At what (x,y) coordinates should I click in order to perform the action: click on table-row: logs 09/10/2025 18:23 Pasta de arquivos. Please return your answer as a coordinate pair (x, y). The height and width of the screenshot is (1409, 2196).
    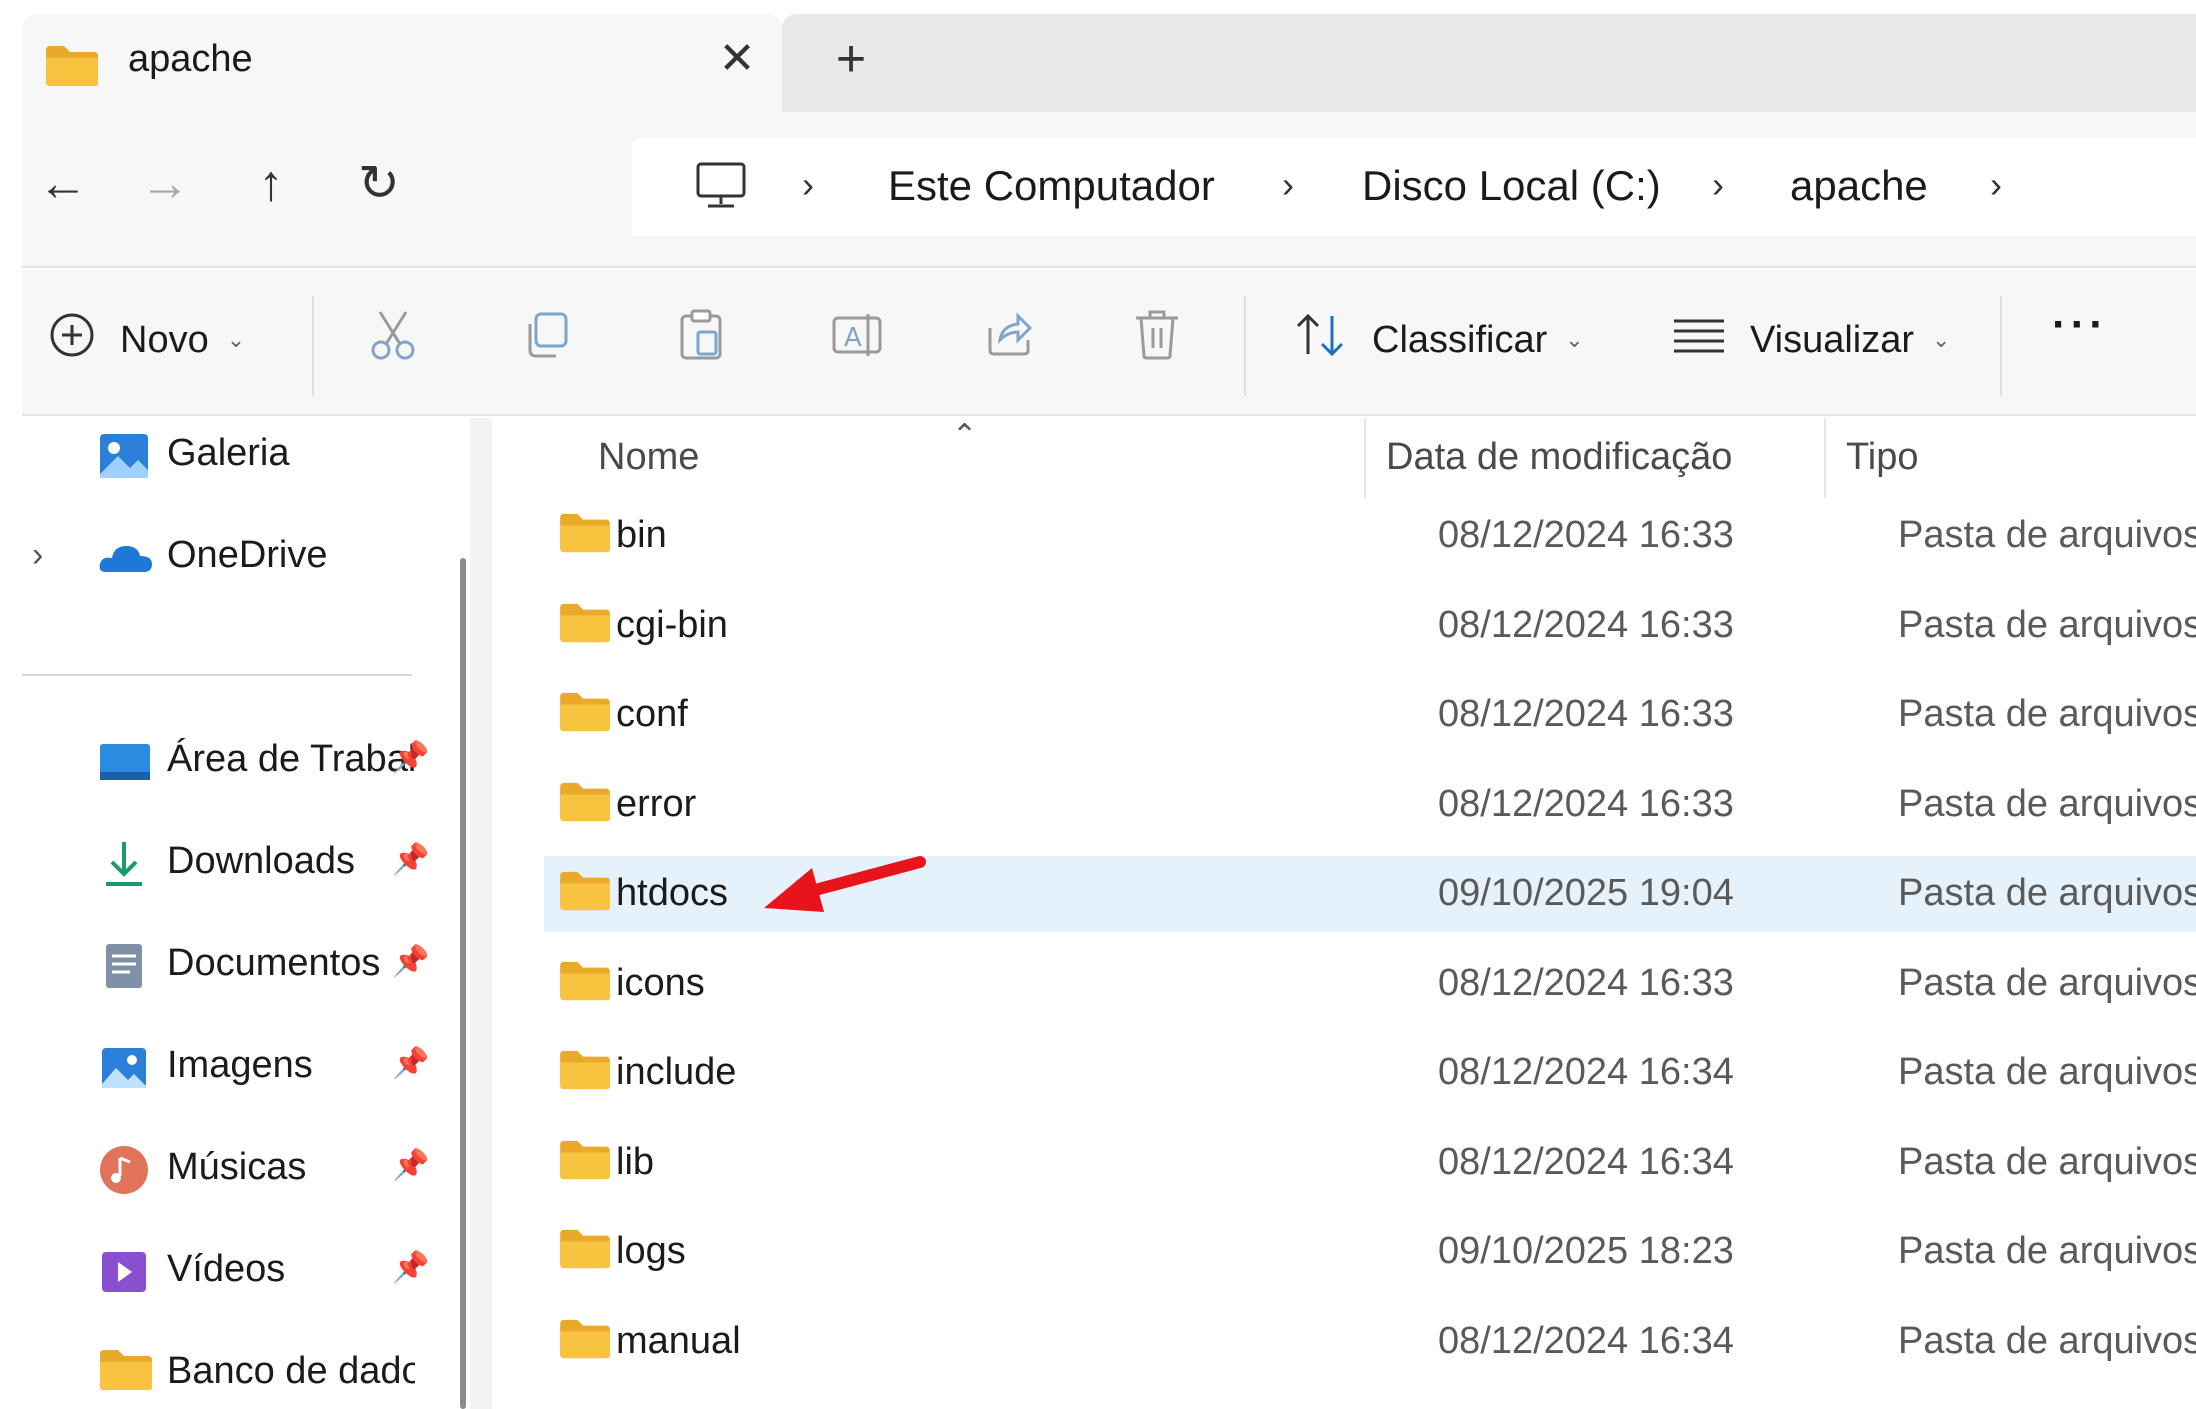
    Looking at the image, I should click on (1370, 1252).